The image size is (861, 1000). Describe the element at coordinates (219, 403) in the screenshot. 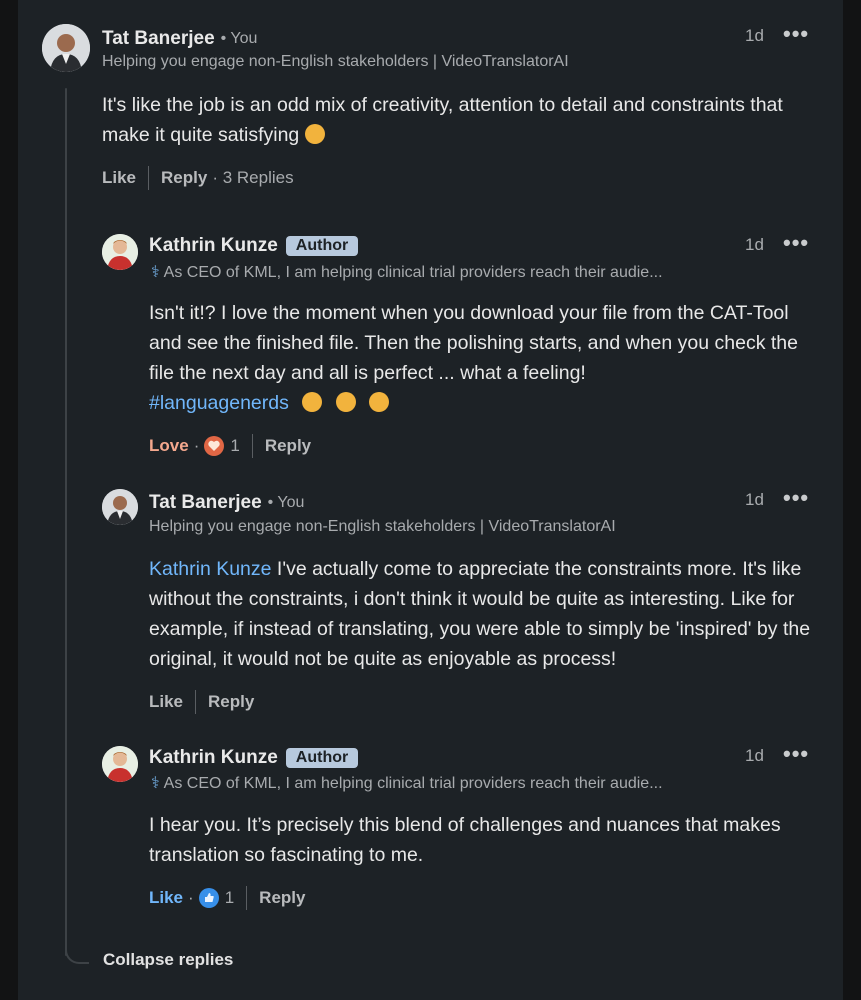

I see `hashtag-link: #languagenerds` at that location.